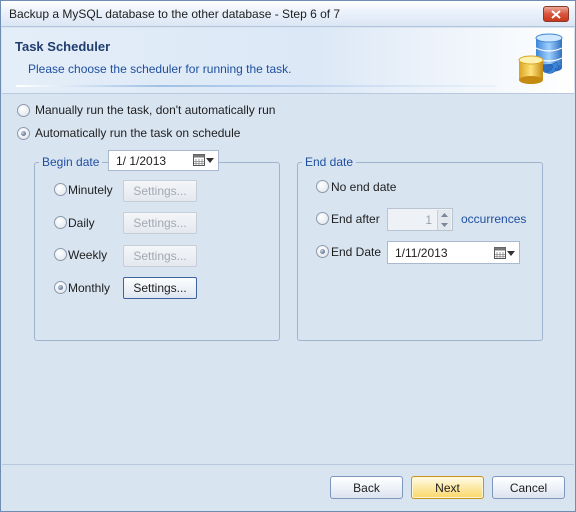 This screenshot has width=576, height=512. Describe the element at coordinates (81, 223) in the screenshot. I see `daily-label: Daily` at that location.